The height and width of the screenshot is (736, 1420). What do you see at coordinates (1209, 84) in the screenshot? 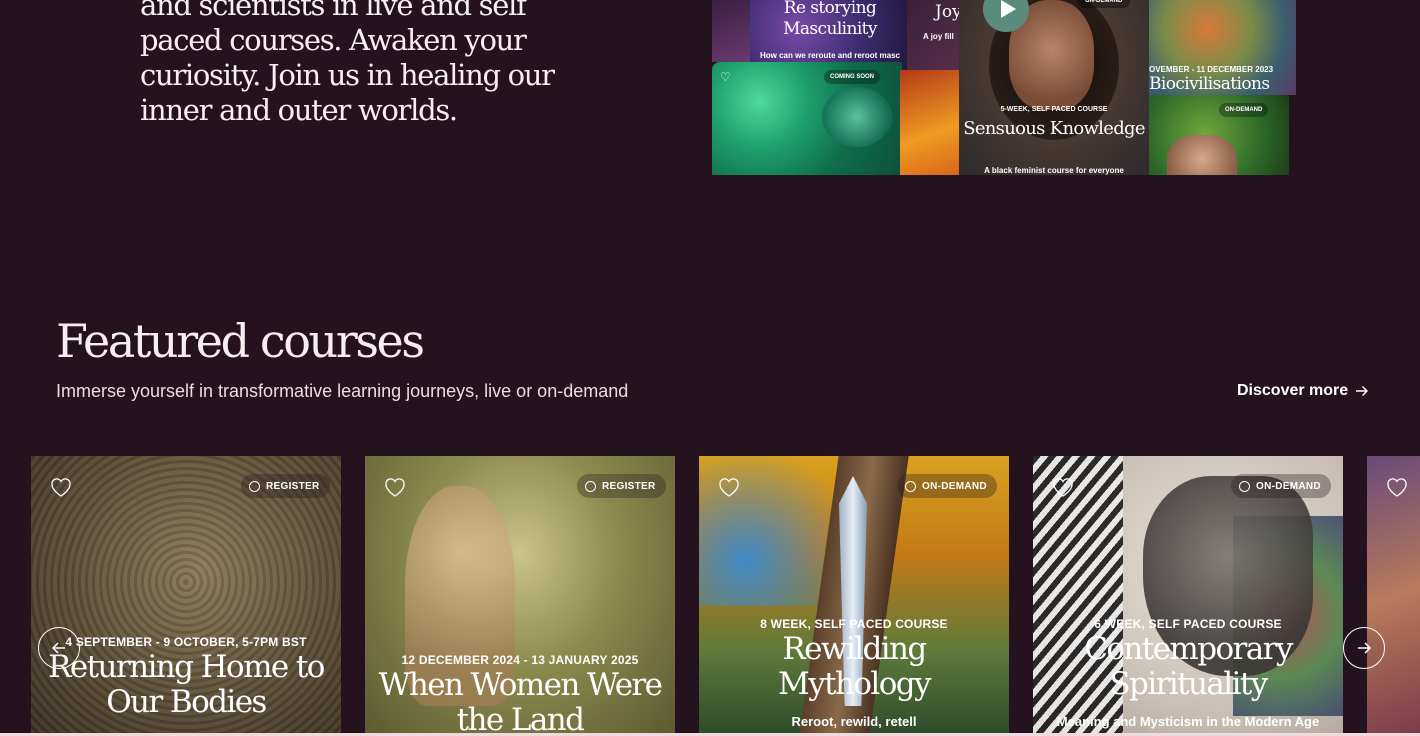
I see `collage-bio-title: Biocivilisations` at bounding box center [1209, 84].